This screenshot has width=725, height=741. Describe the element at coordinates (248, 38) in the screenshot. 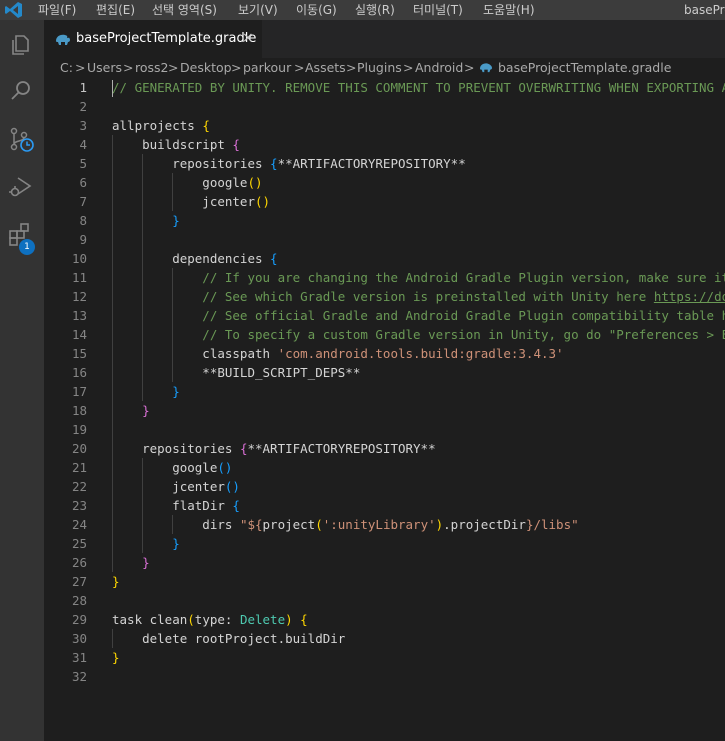

I see `tab-close-icon: ×` at that location.